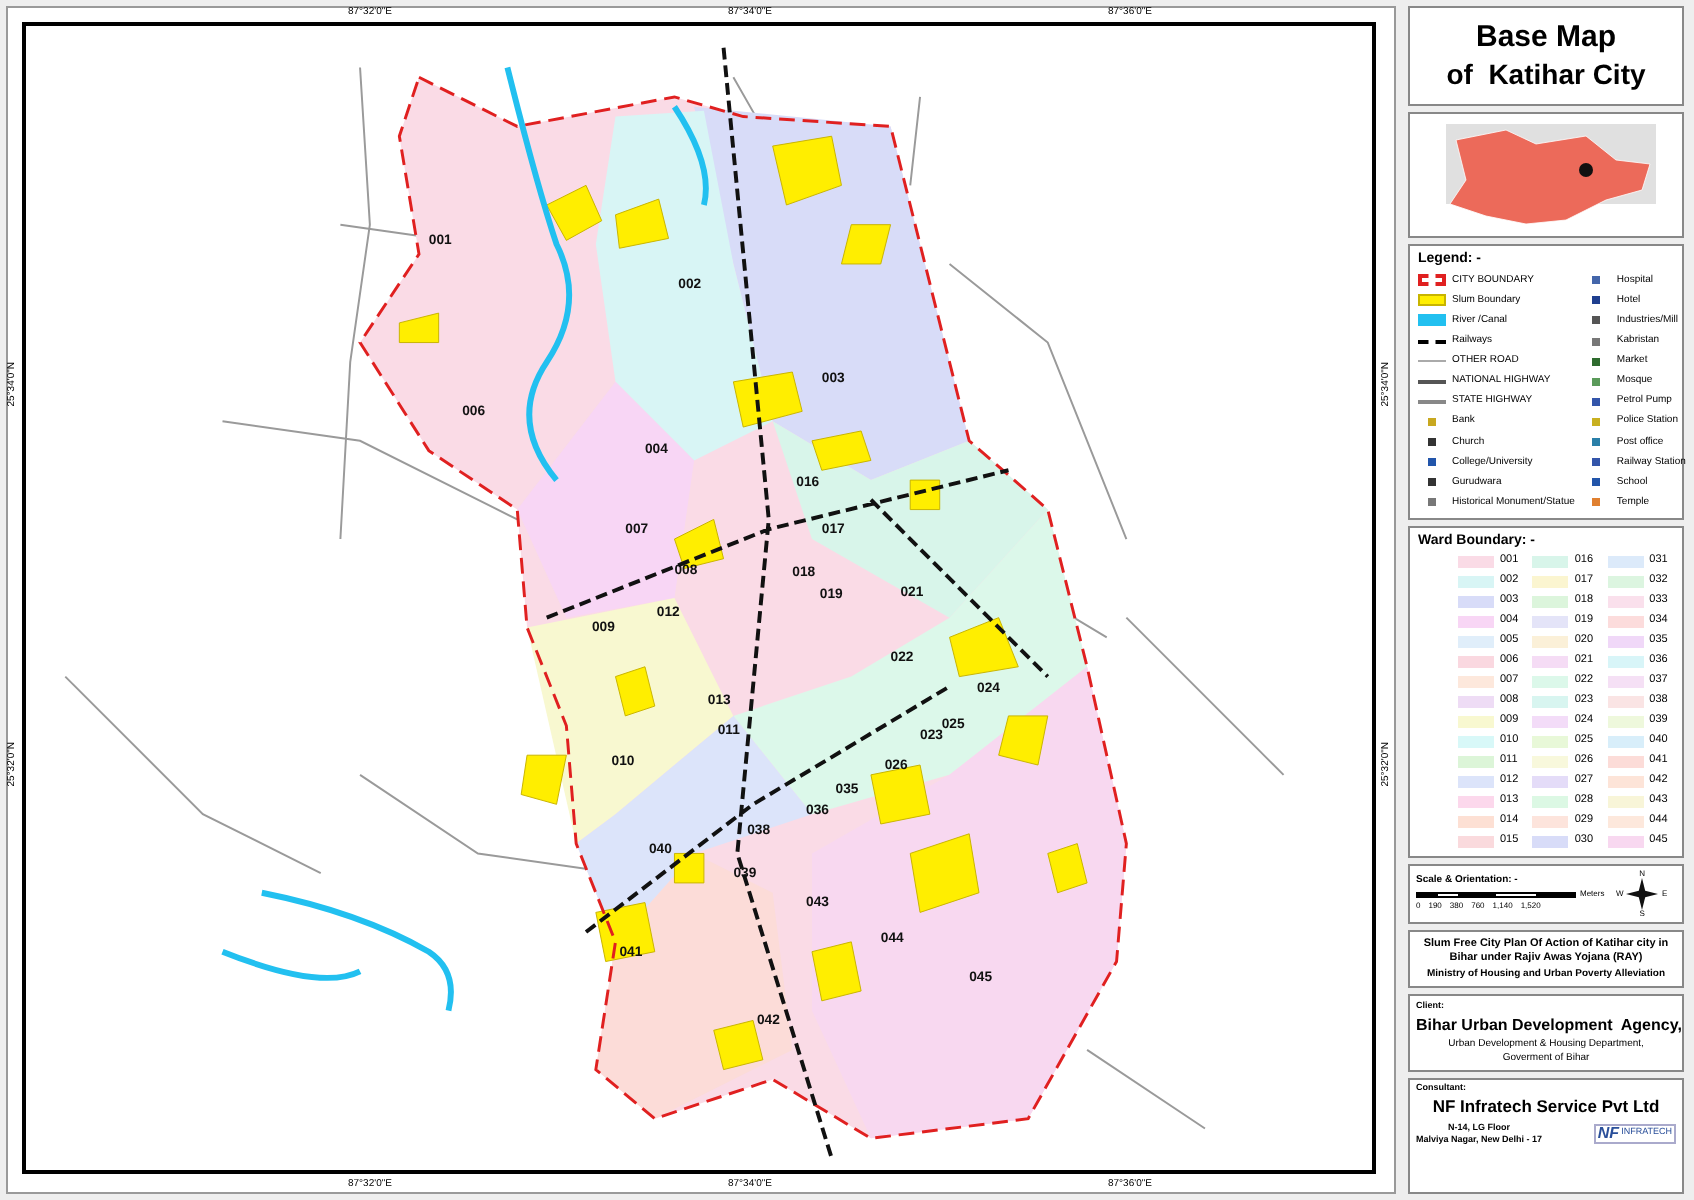 The width and height of the screenshot is (1694, 1200). Describe the element at coordinates (1546, 1107) in the screenshot. I see `consultant-name: NF Infratech Service Pvt Ltd` at that location.